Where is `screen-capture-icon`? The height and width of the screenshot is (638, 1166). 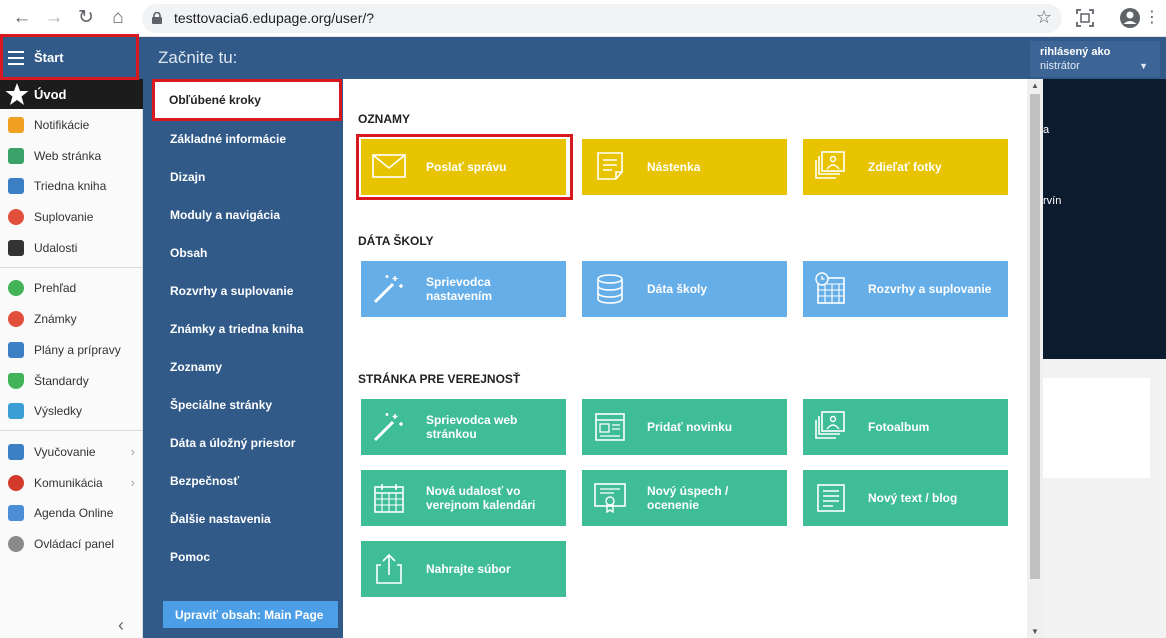
screen-capture-icon is located at coordinates (1085, 18).